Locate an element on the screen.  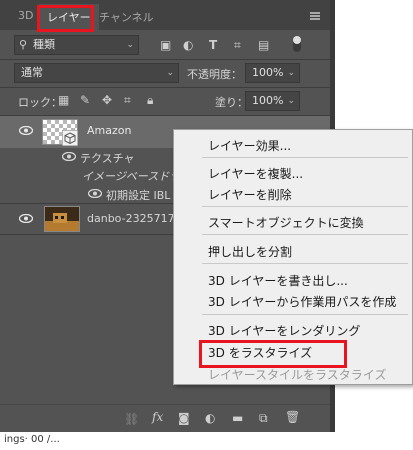
opacity-label: 不透明度： is located at coordinates (214, 74).